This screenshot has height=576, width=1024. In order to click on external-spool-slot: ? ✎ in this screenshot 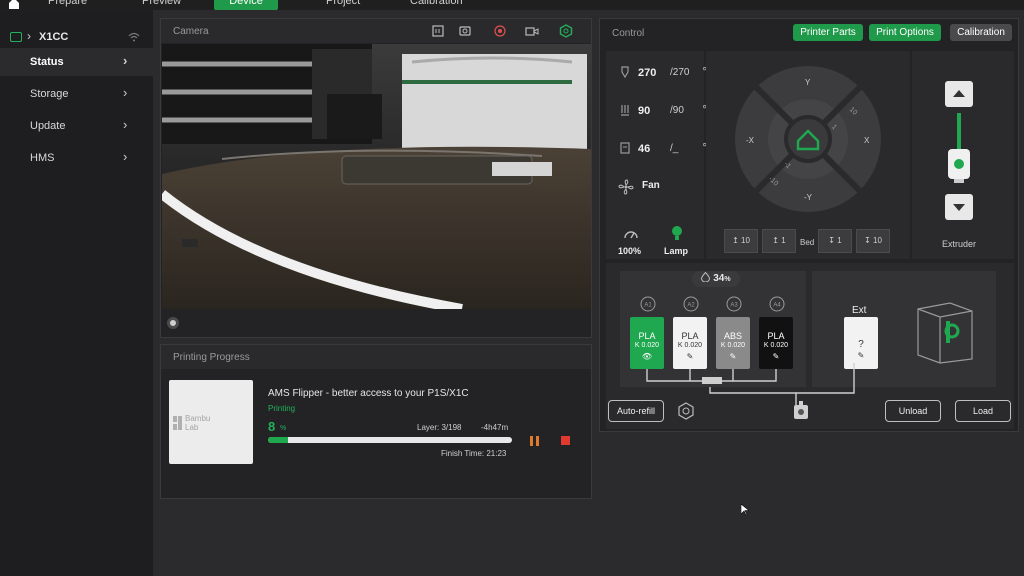, I will do `click(861, 343)`.